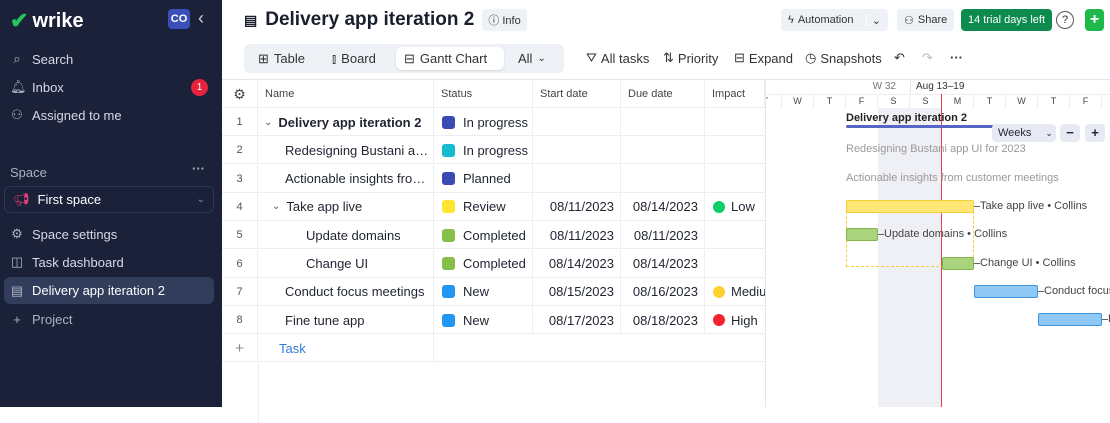 Image resolution: width=1110 pixels, height=423 pixels. What do you see at coordinates (483, 178) in the screenshot?
I see `status-cell: Planned` at bounding box center [483, 178].